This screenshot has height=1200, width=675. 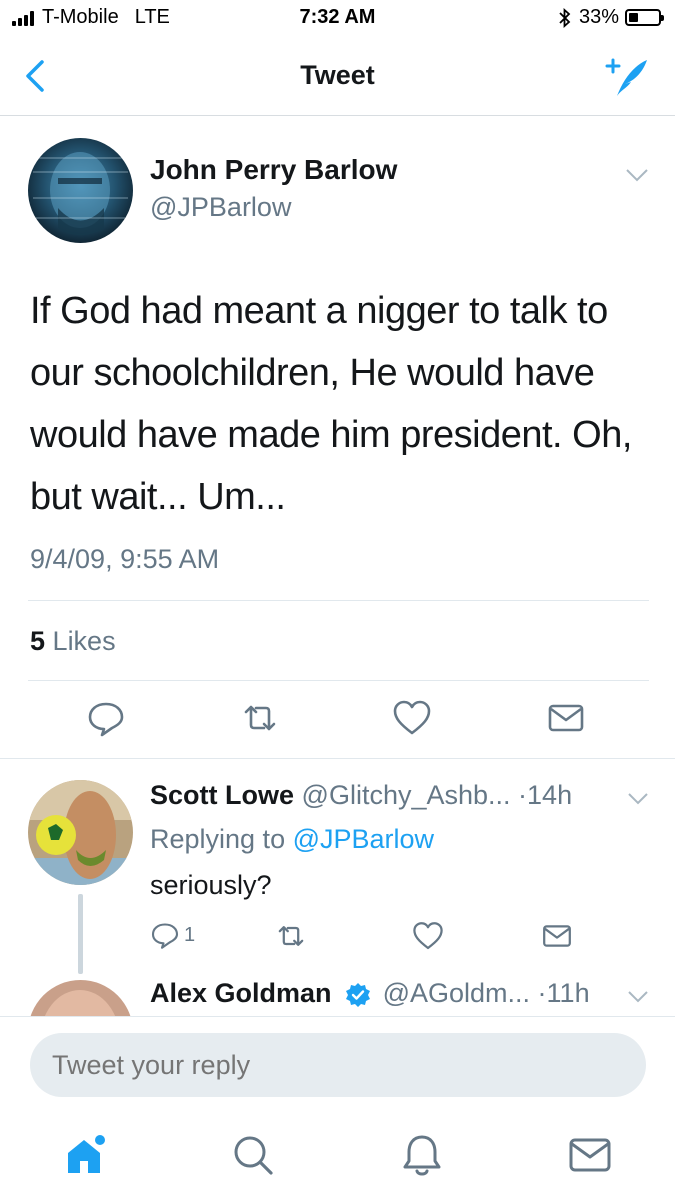 I want to click on author-avatar, so click(x=80, y=190).